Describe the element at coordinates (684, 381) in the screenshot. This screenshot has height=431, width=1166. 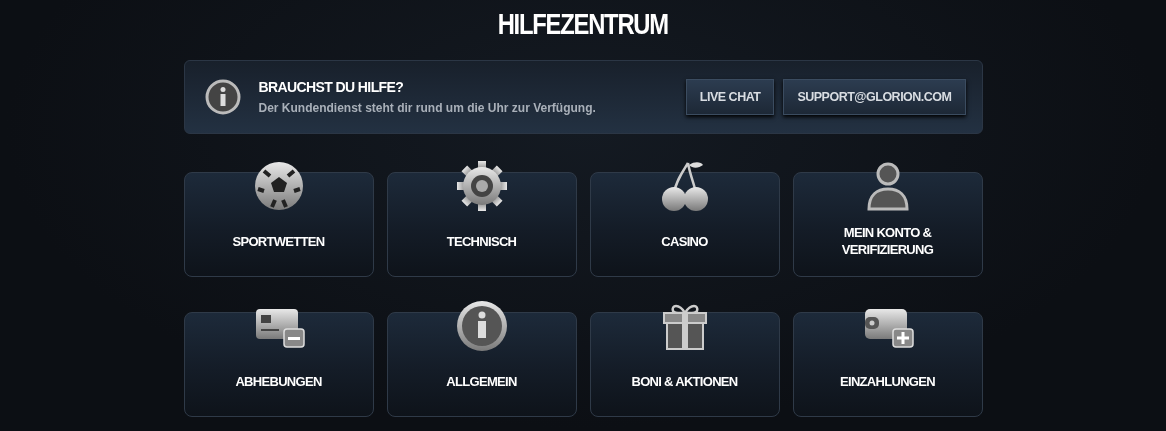
I see `category-label: BONI & AKTIONEN` at that location.